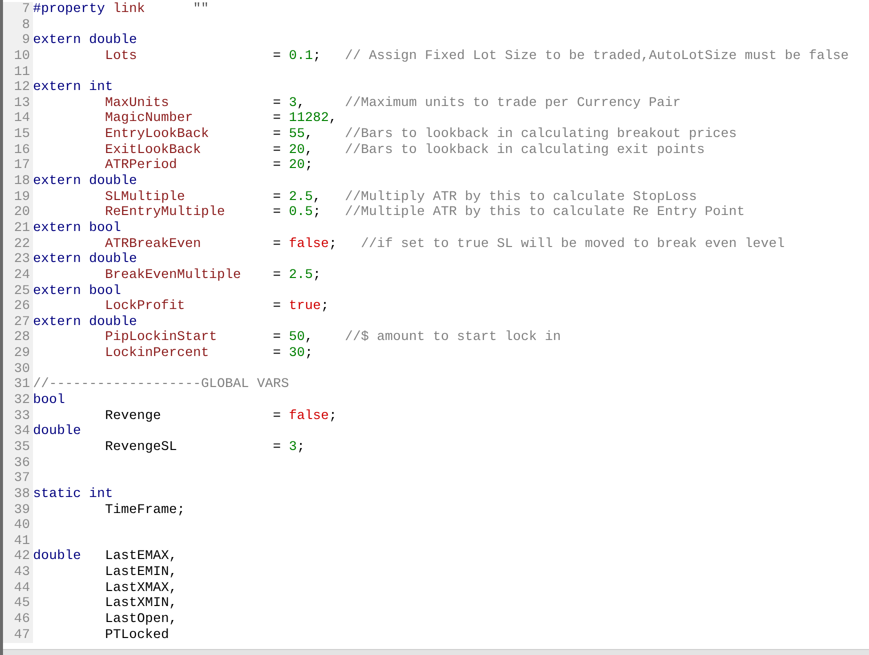  Describe the element at coordinates (18, 620) in the screenshot. I see `line-number: 46` at that location.